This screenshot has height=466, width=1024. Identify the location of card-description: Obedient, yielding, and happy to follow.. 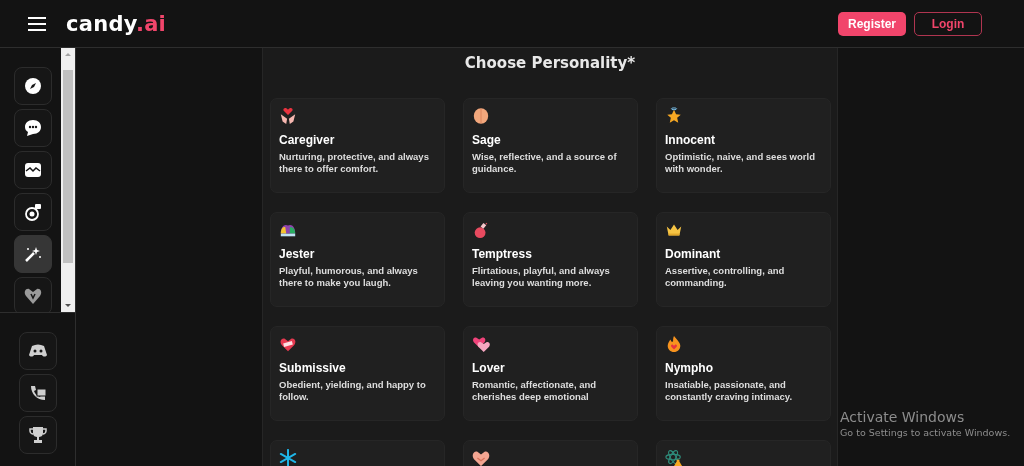
(353, 391).